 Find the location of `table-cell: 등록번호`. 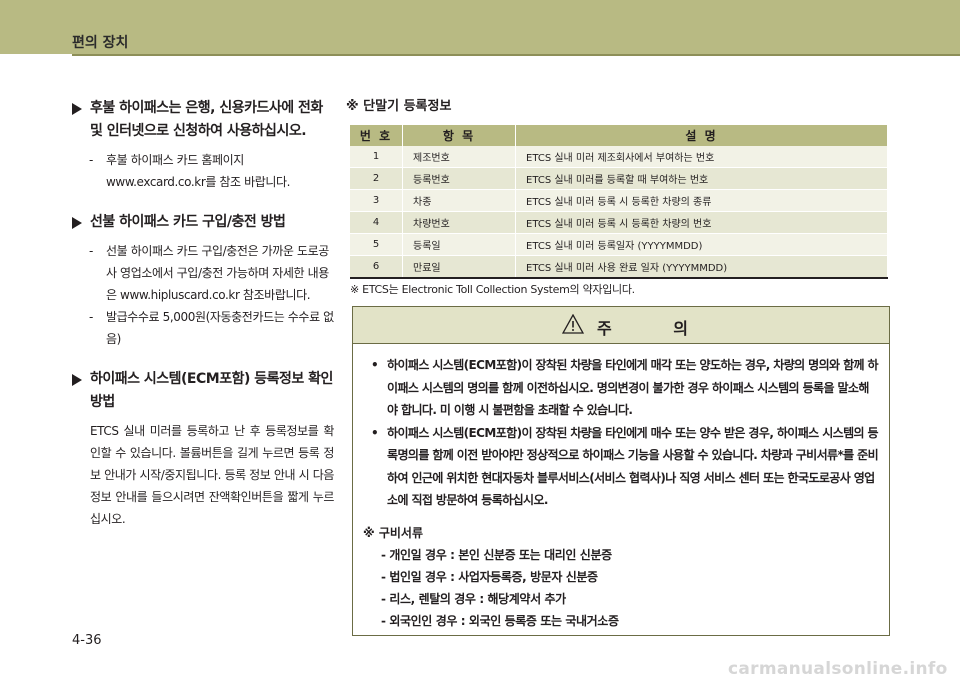

table-cell: 등록번호 is located at coordinates (459, 178).